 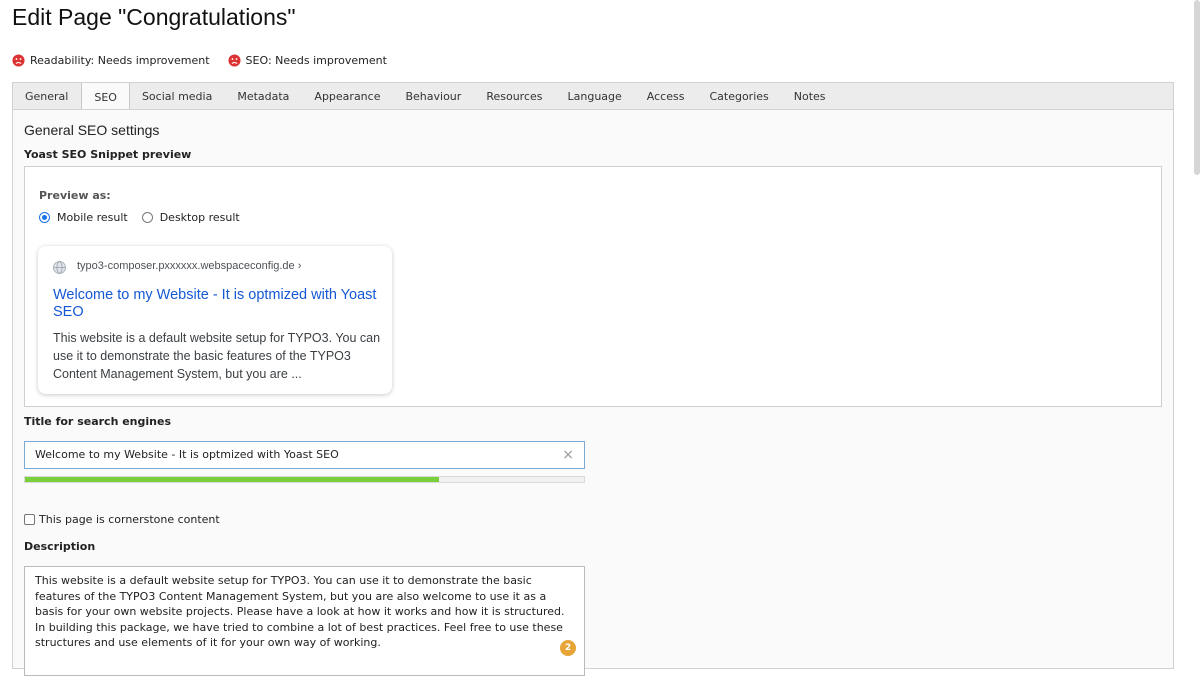 I want to click on seo-rating: SEO: Needs improvement, so click(x=307, y=60).